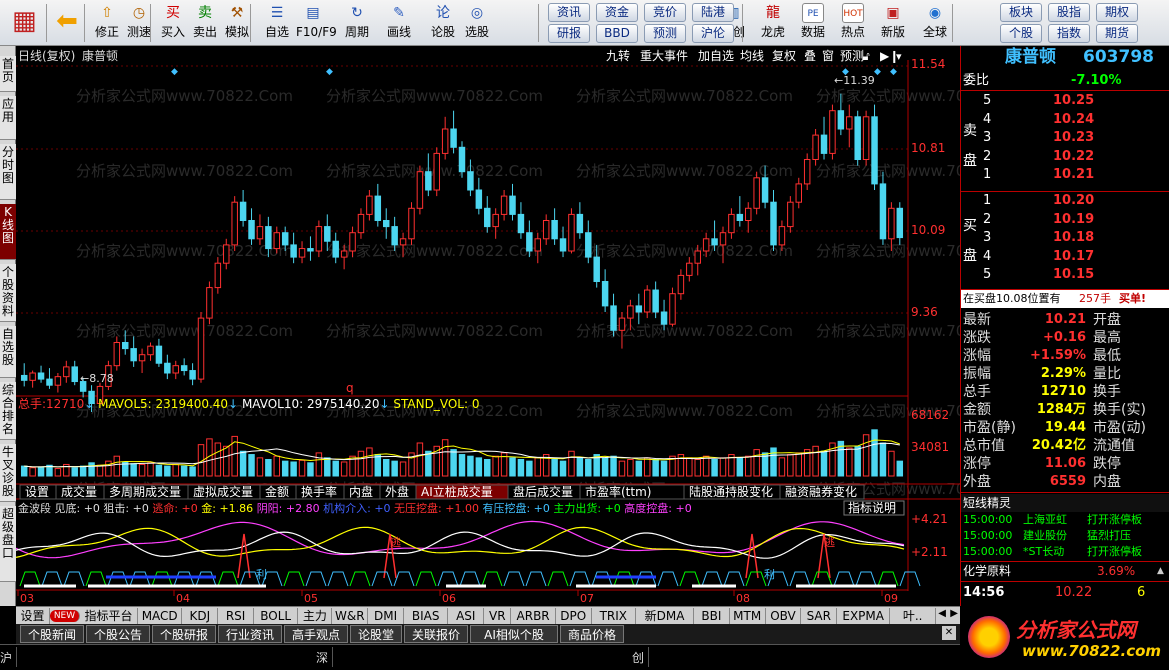  Describe the element at coordinates (498, 616) in the screenshot. I see `bottom-tab-12: VR` at that location.